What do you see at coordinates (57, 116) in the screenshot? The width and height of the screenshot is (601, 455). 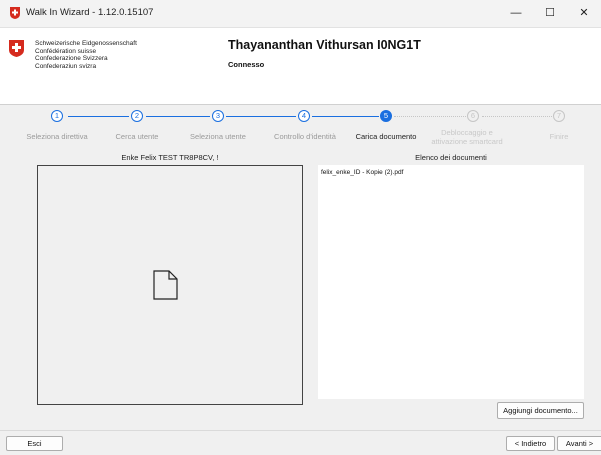 I see `step-1-circle: 1` at bounding box center [57, 116].